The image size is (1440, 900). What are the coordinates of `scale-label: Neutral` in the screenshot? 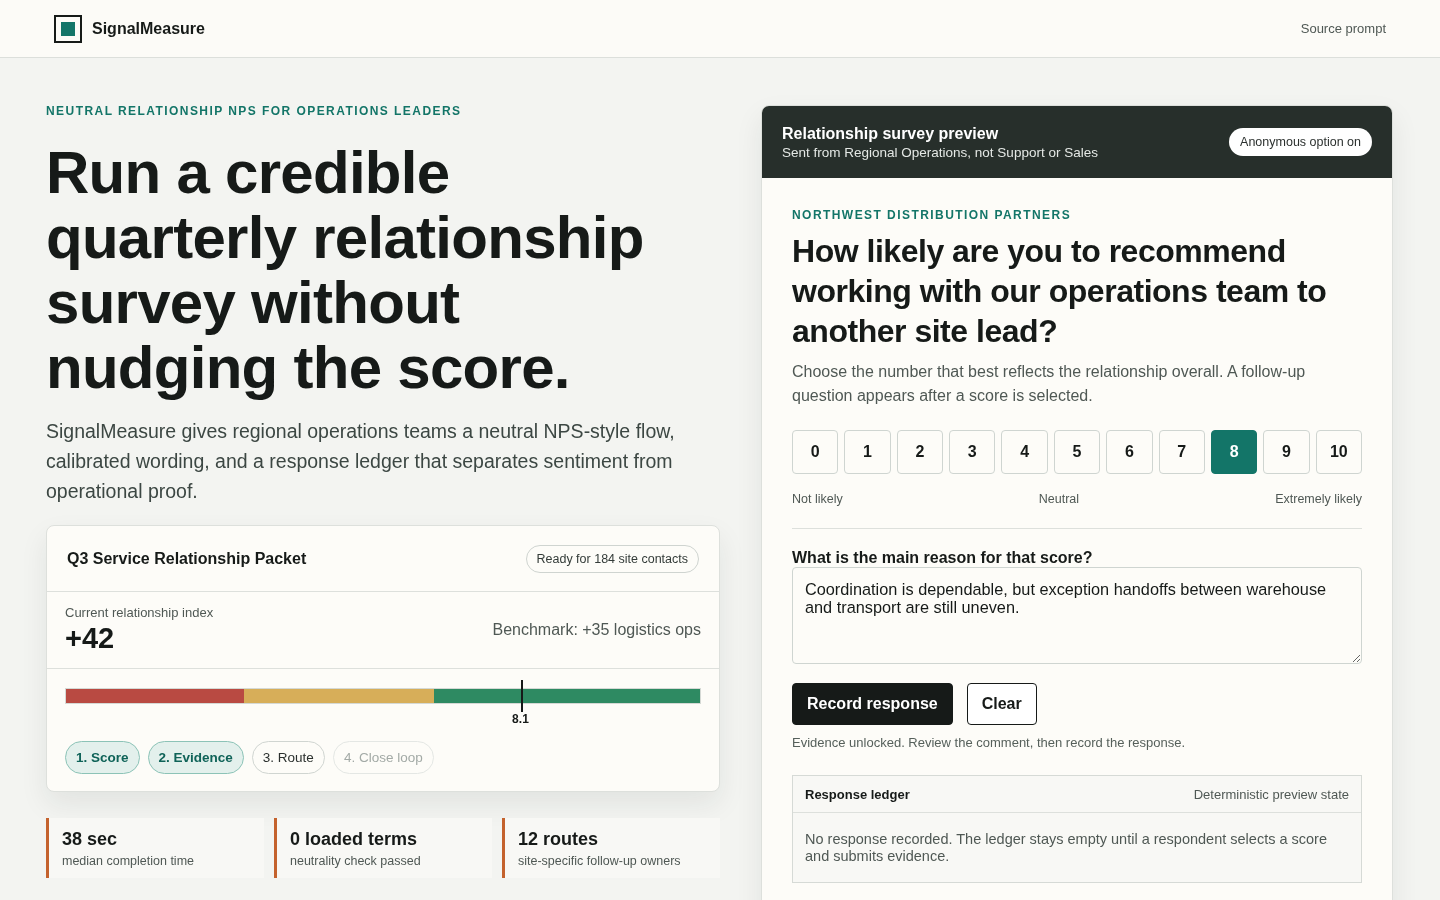 It's located at (1059, 499).